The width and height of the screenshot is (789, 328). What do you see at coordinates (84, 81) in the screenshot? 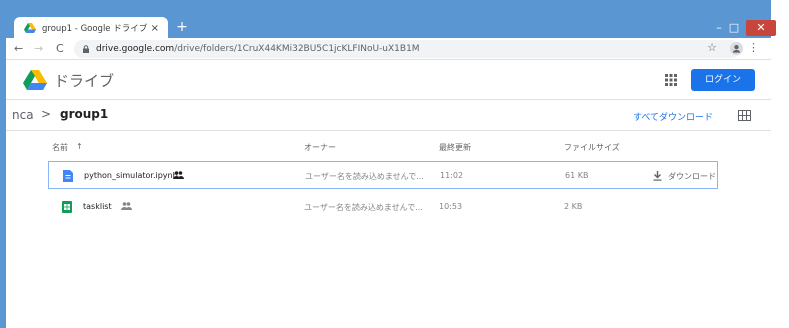
I see `drive-brand: ドライブ` at bounding box center [84, 81].